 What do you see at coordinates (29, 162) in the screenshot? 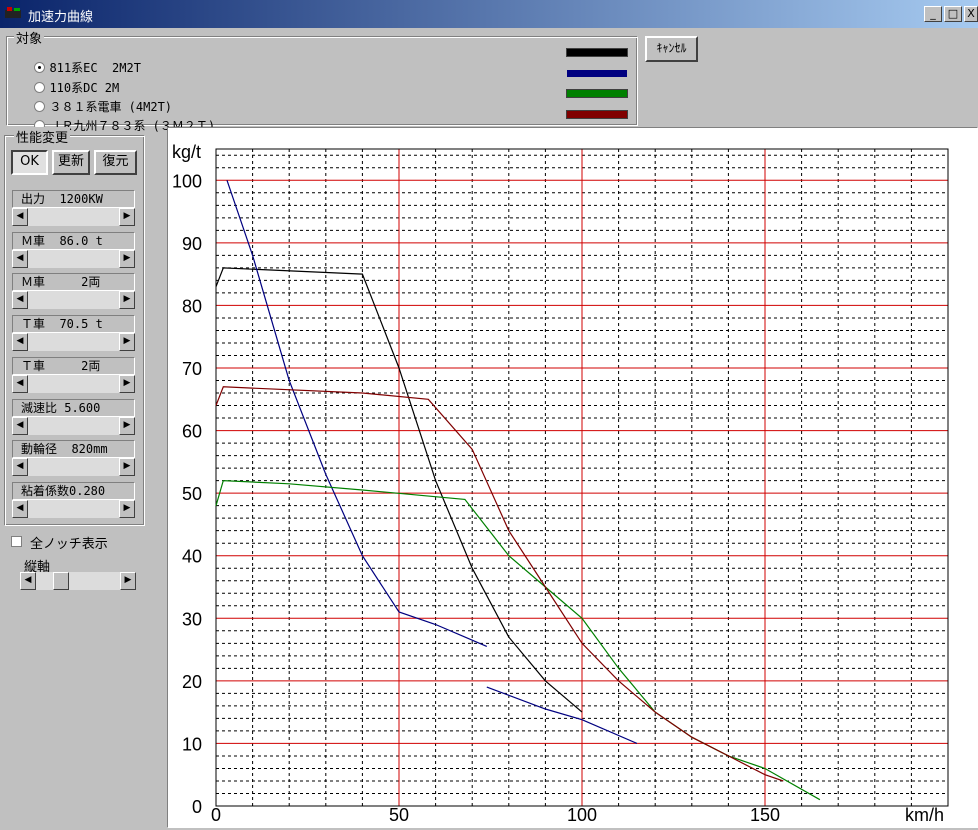
I see `ok-button: OK` at bounding box center [29, 162].